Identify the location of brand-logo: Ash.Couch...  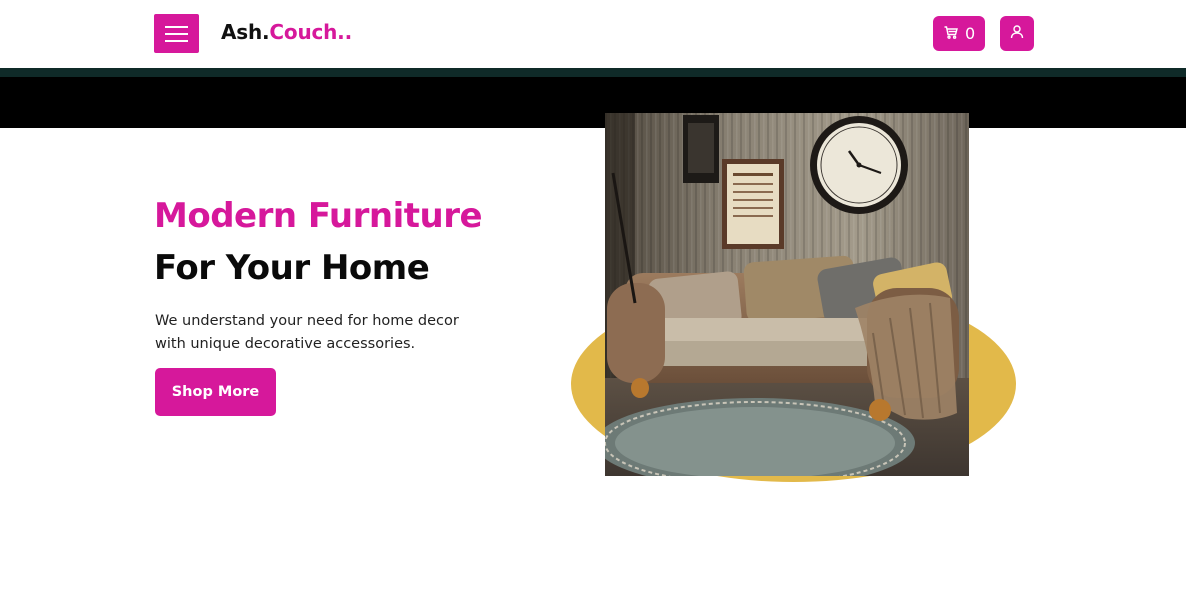
(286, 32).